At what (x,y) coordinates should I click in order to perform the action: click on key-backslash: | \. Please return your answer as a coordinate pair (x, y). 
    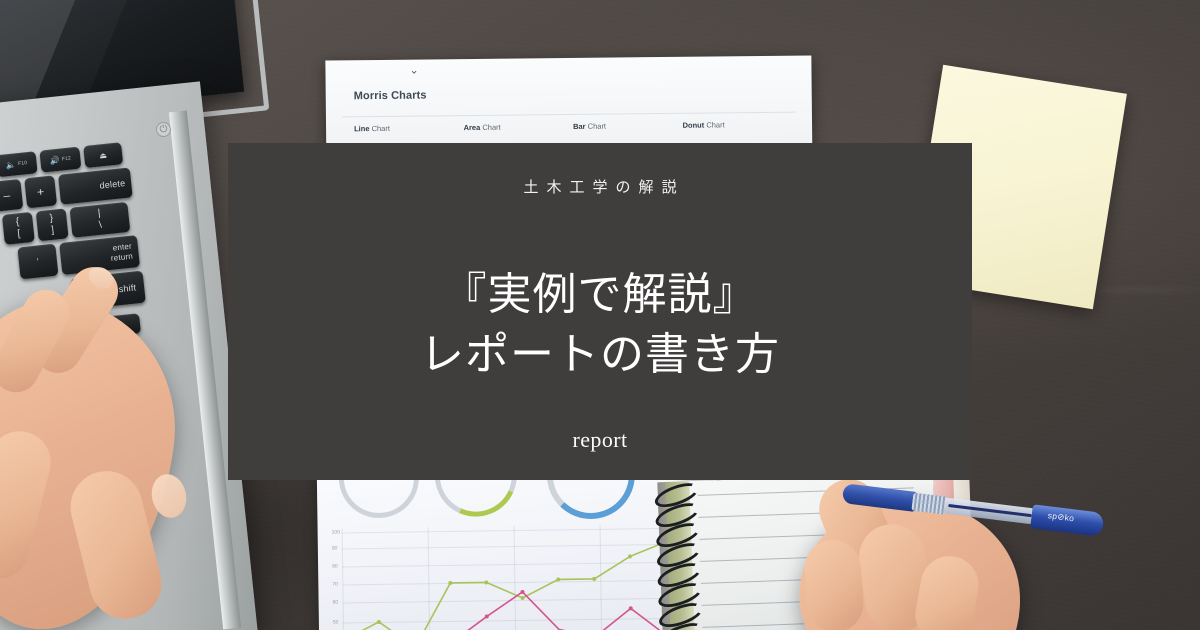
    Looking at the image, I should click on (100, 219).